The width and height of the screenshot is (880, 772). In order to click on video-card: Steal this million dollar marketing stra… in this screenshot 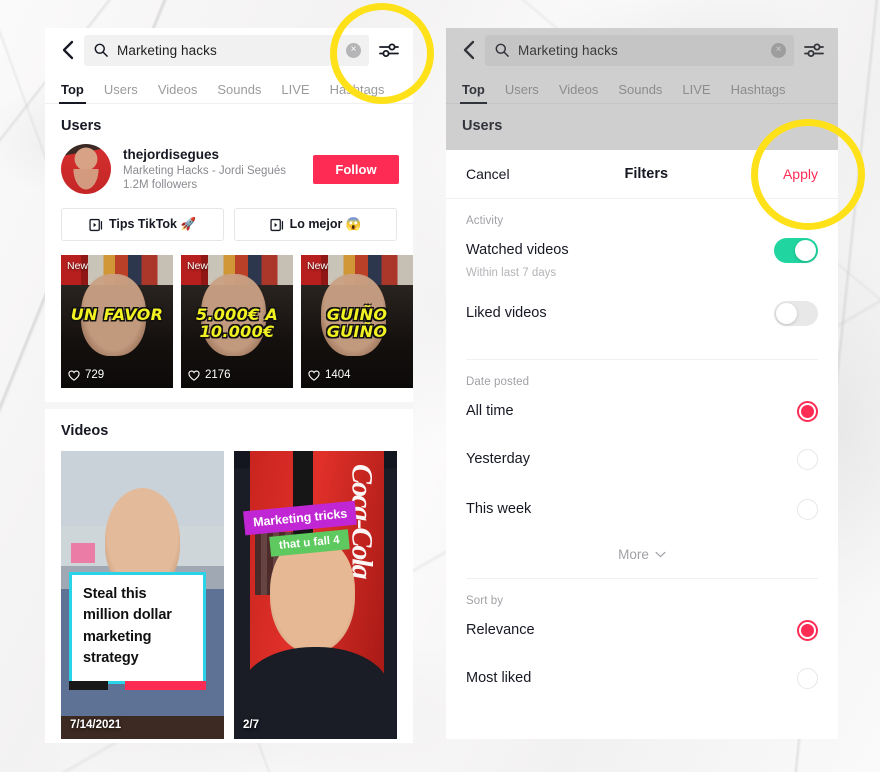, I will do `click(142, 595)`.